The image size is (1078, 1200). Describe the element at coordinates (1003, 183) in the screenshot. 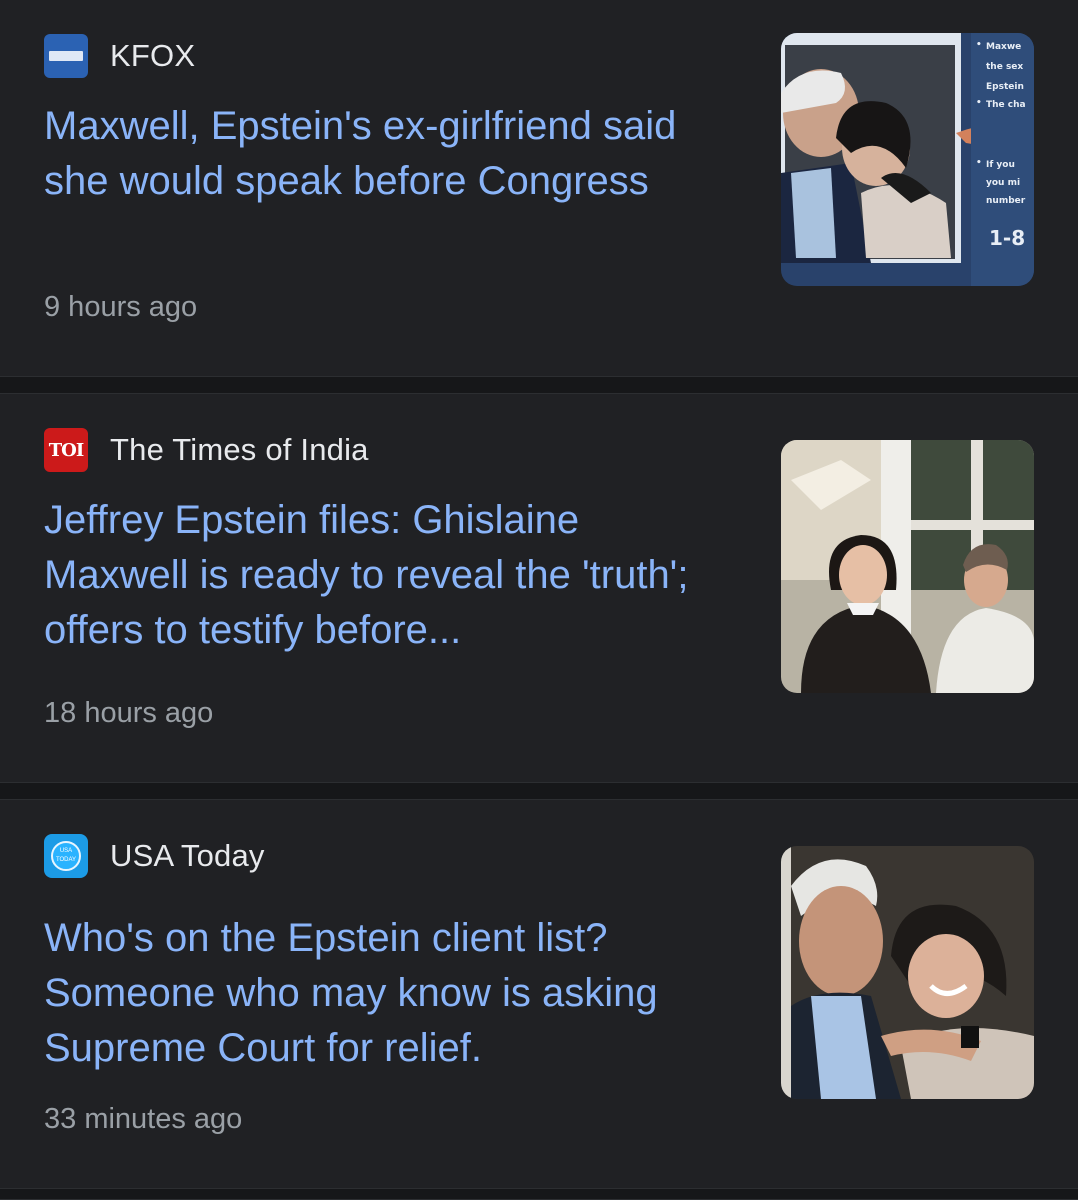

I see `thumb-text: you mi` at that location.